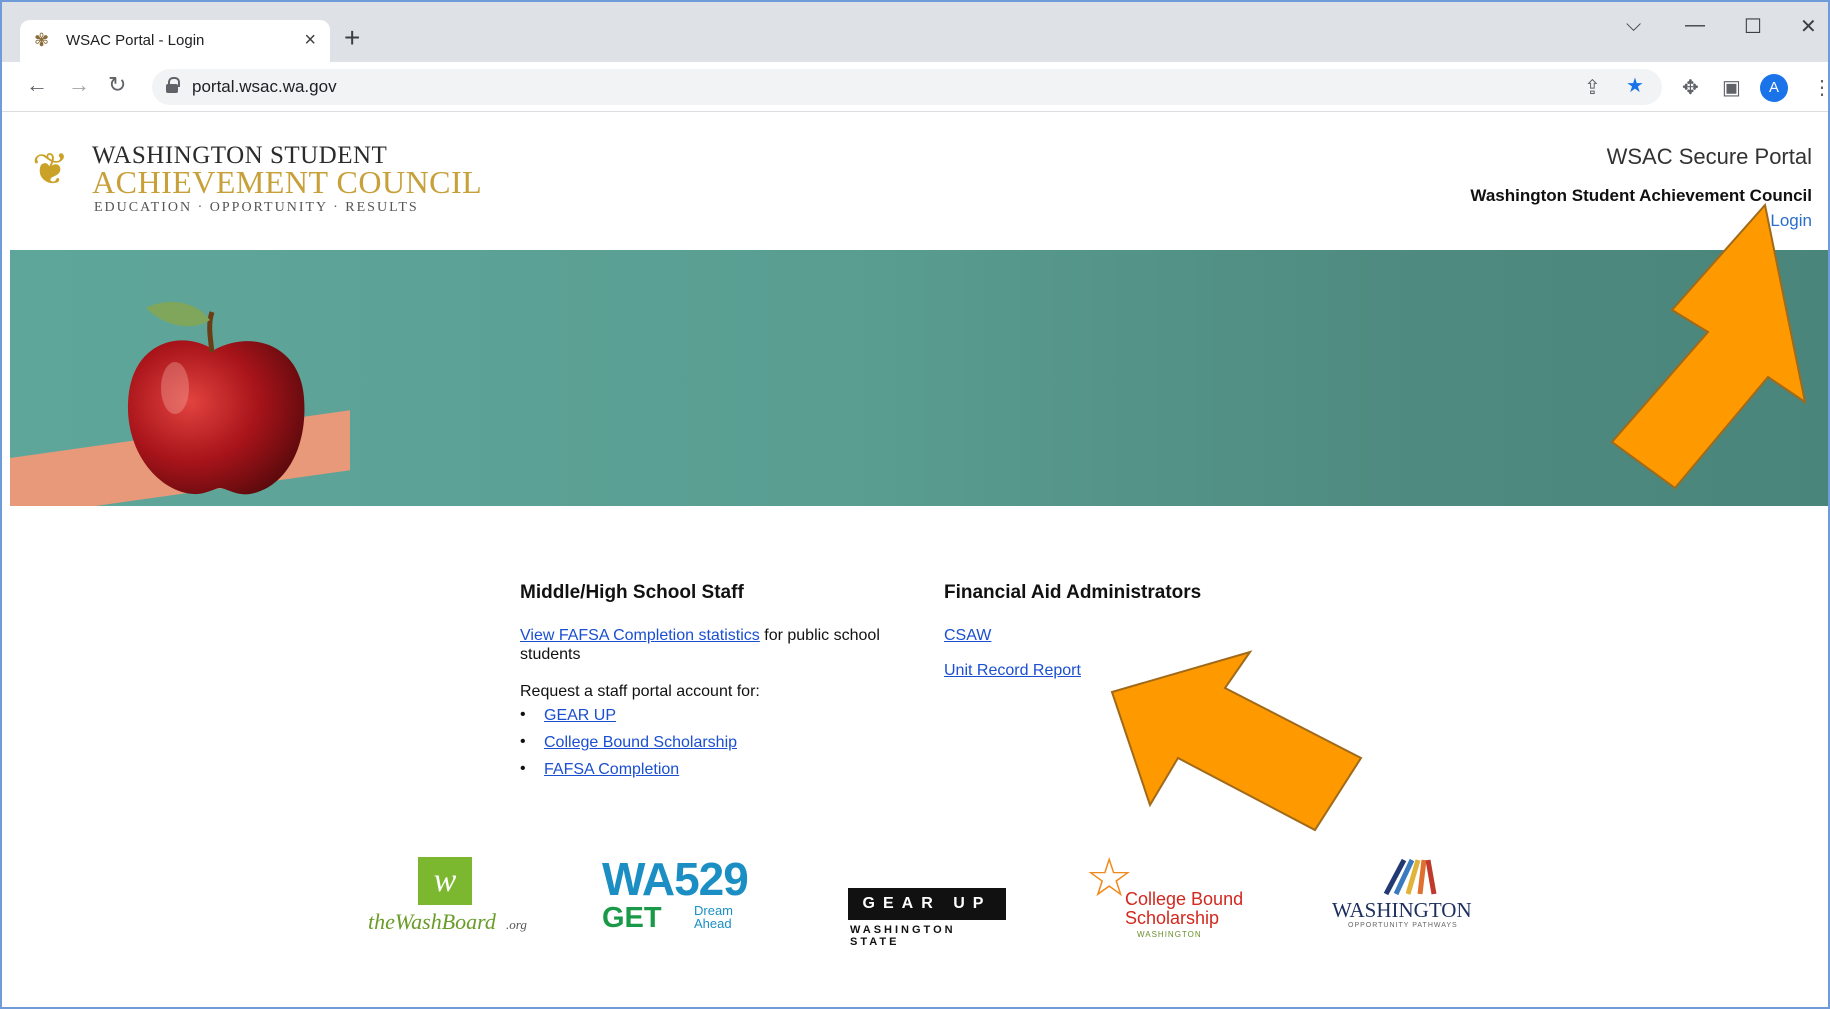 The width and height of the screenshot is (1830, 1009). What do you see at coordinates (1403, 925) in the screenshot?
I see `wop-sub: OPPORTUNITY PATHWAYS` at bounding box center [1403, 925].